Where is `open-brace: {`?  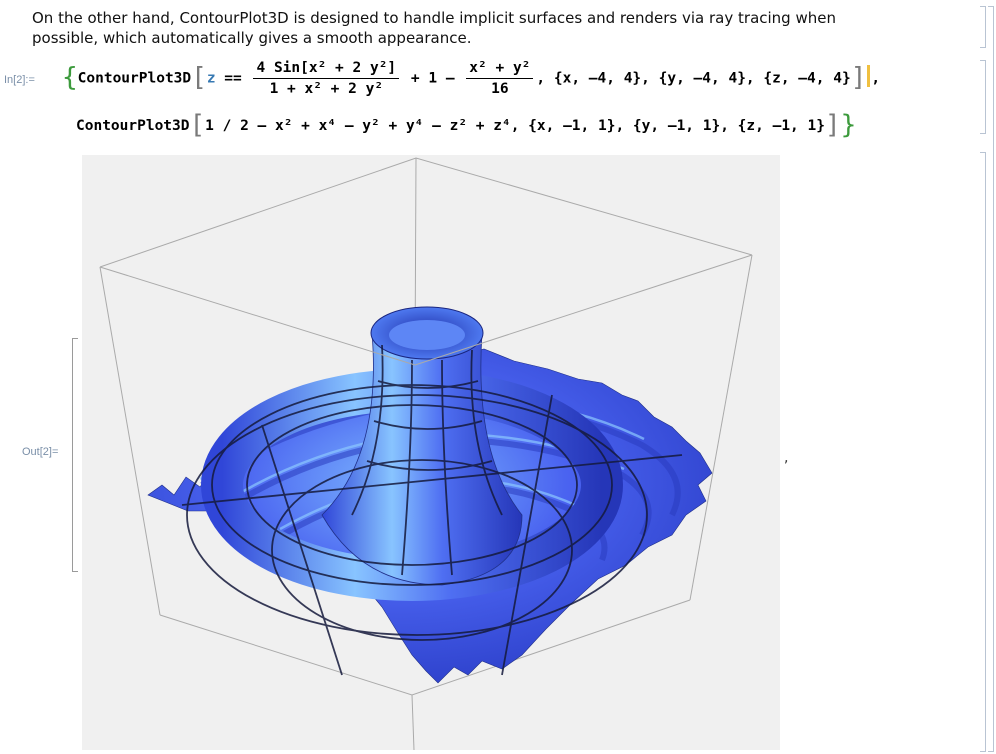 open-brace: { is located at coordinates (70, 77).